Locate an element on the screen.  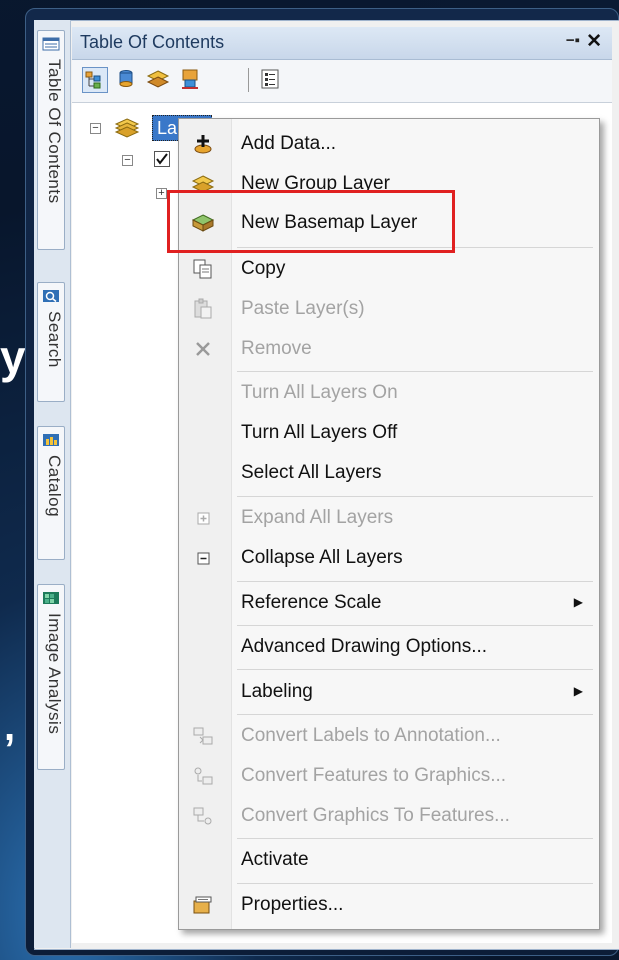
properties-icon is located at coordinates (202, 905).